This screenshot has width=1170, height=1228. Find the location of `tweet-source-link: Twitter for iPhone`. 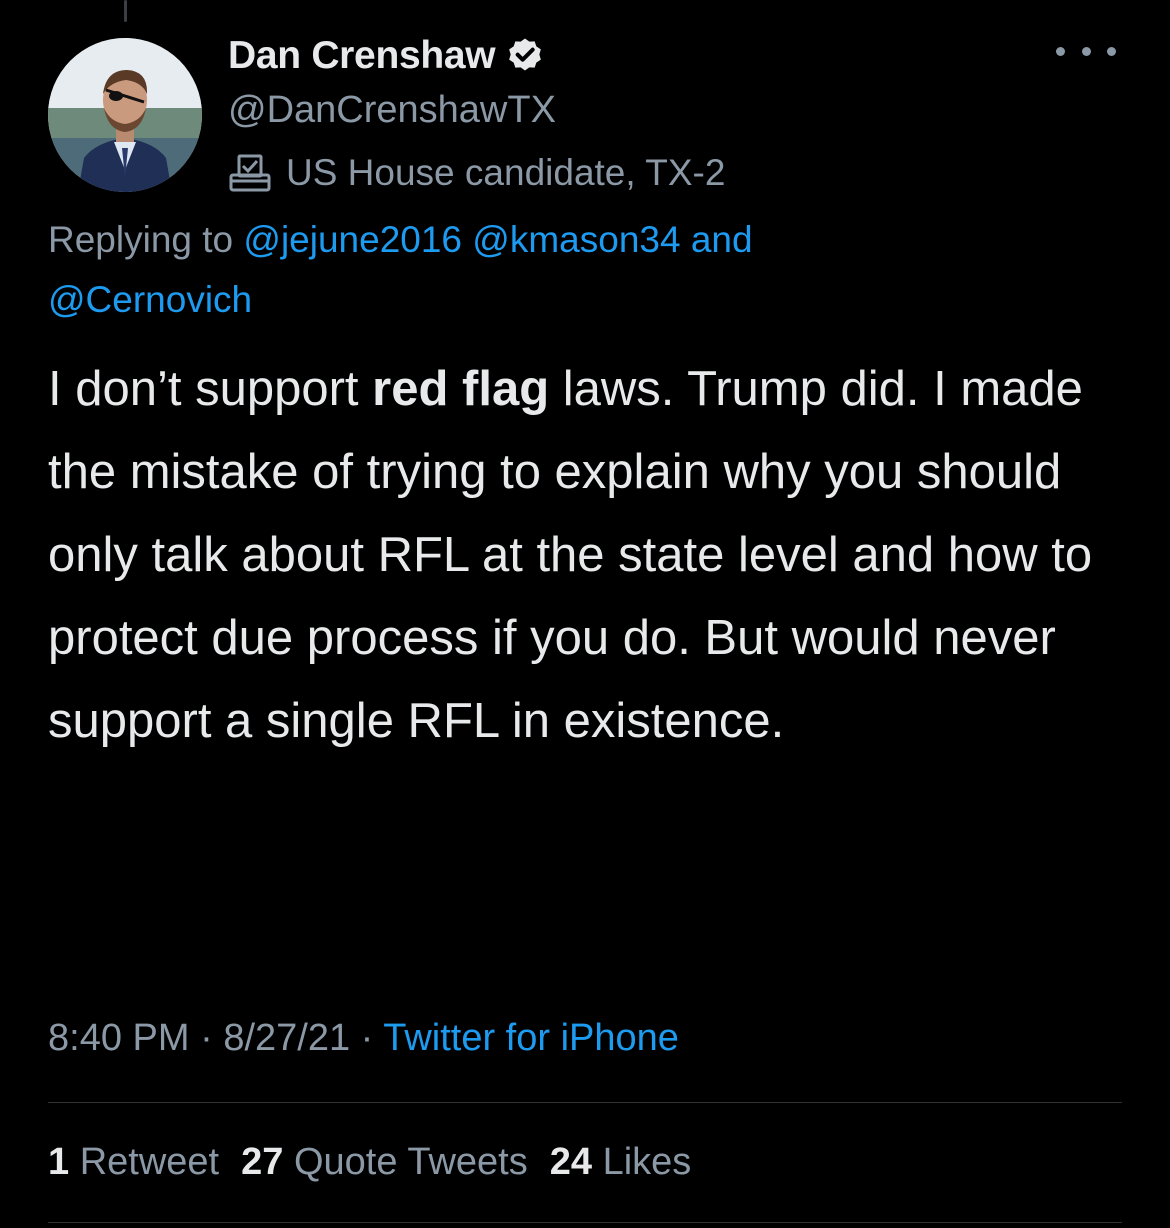

tweet-source-link: Twitter for iPhone is located at coordinates (531, 1038).